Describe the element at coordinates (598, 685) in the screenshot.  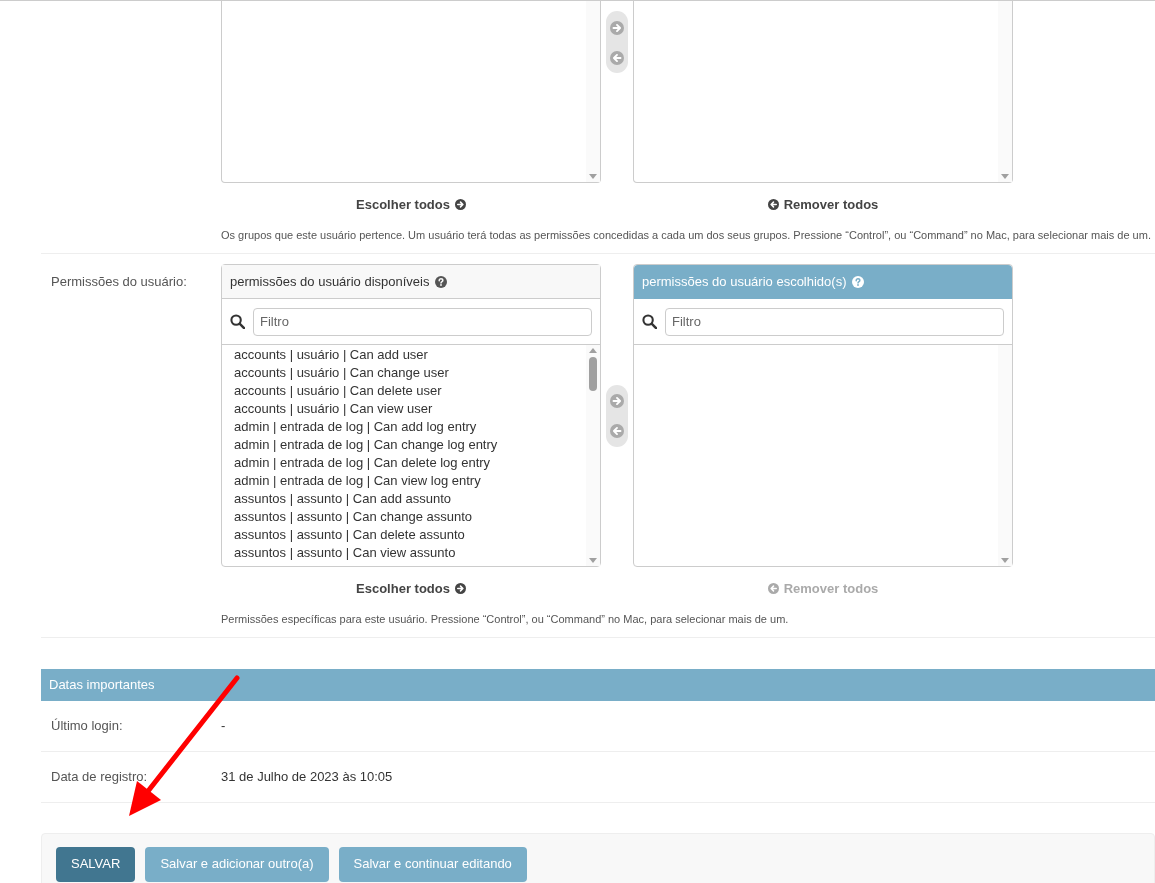
I see `section-header: Datas importantes` at that location.